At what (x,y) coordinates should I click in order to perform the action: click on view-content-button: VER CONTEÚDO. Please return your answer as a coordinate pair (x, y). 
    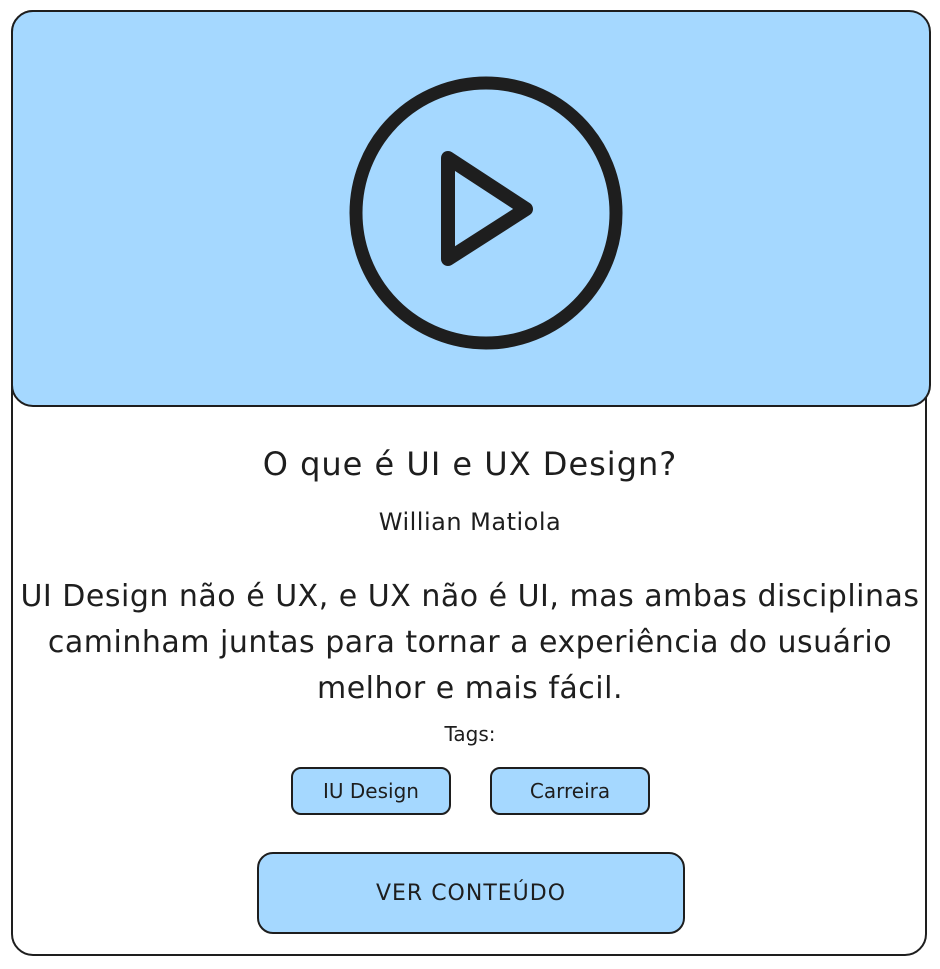
    Looking at the image, I should click on (471, 893).